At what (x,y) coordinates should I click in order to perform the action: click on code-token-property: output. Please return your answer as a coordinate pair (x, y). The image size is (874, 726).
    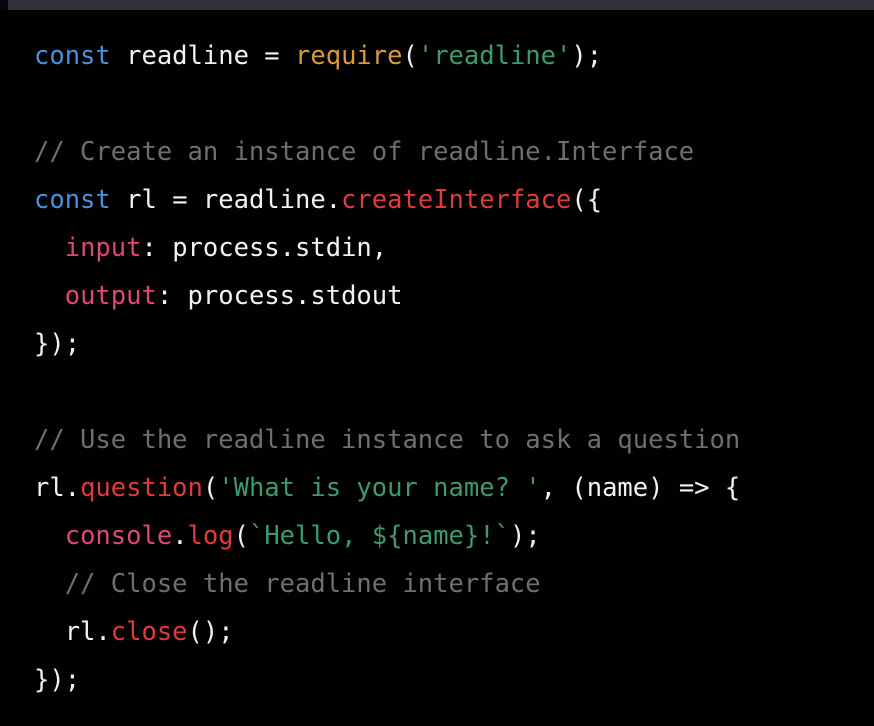
    Looking at the image, I should click on (110, 296).